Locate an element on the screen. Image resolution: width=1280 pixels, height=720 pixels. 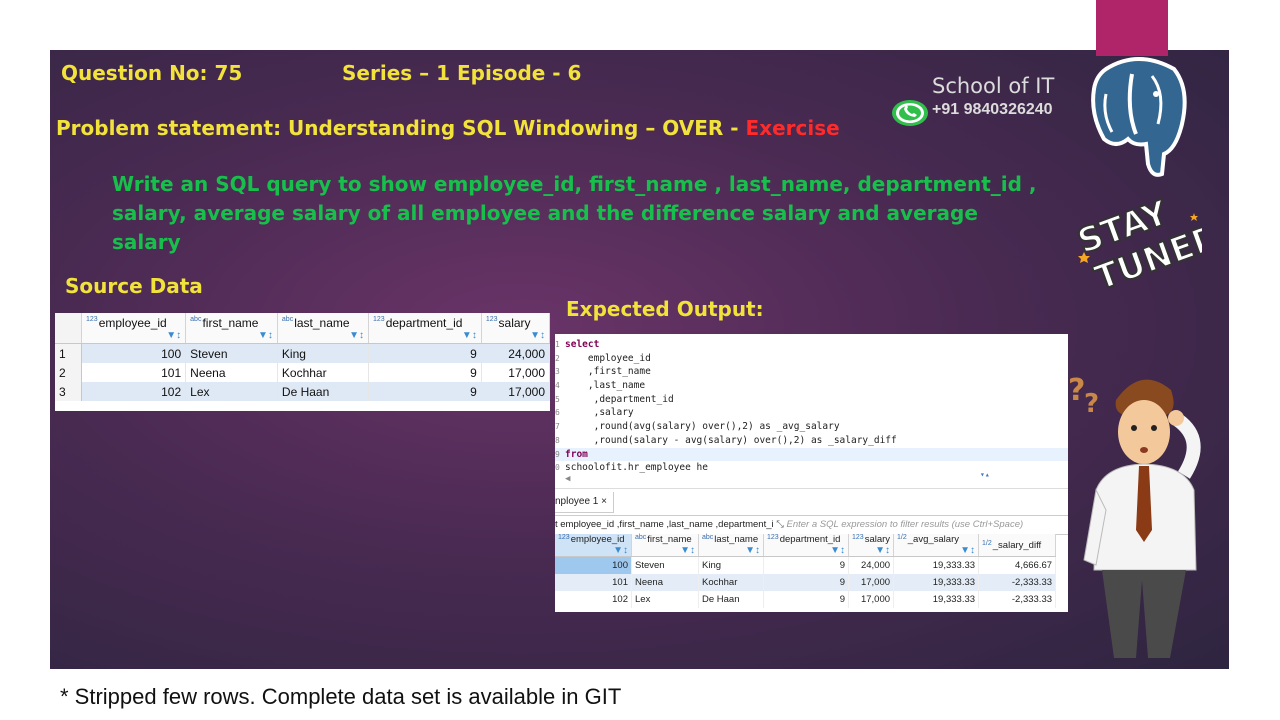
table-row: 2 101 Neena Kochhar 9 17,000 is located at coordinates (302, 372).